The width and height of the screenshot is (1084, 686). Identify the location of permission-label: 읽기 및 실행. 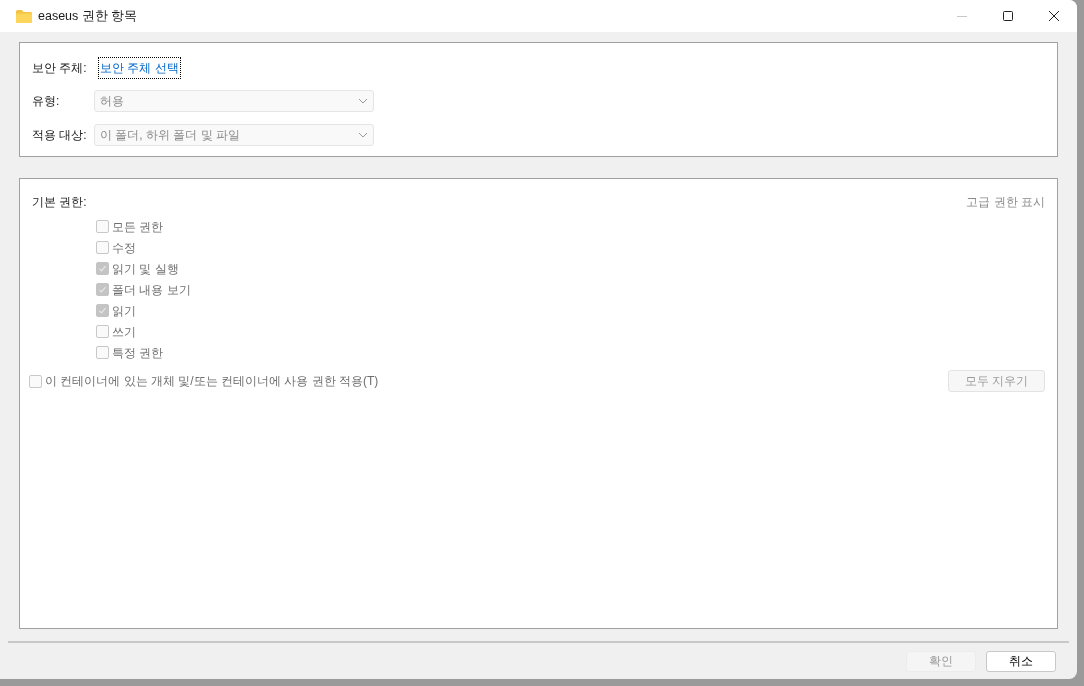
(145, 269).